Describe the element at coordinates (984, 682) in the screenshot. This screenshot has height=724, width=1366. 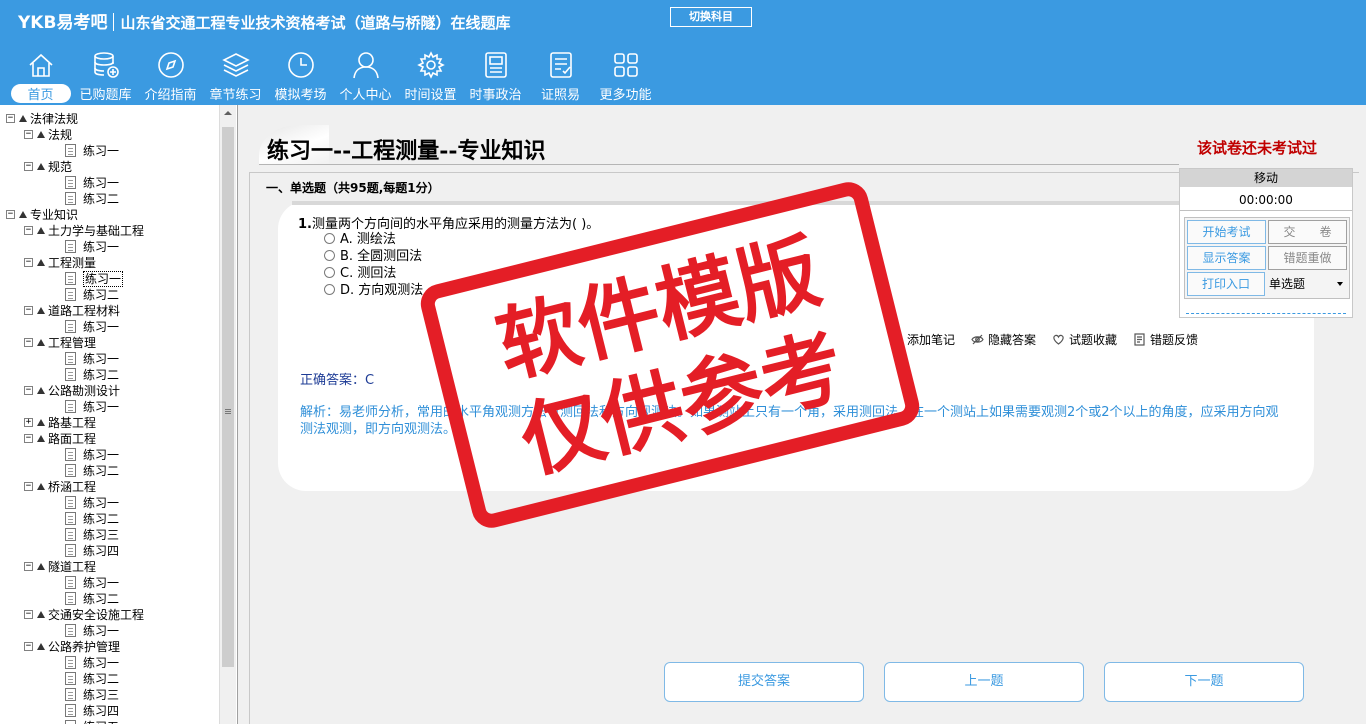
I see `prev-question-button: 上一题` at that location.